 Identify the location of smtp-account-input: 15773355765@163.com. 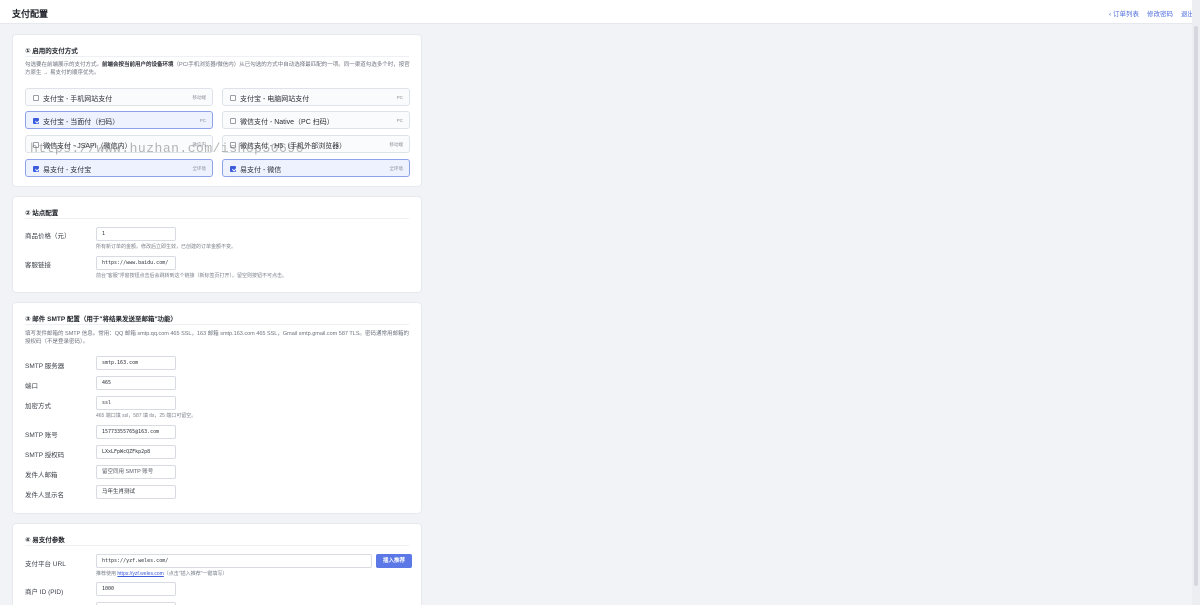
(136, 432).